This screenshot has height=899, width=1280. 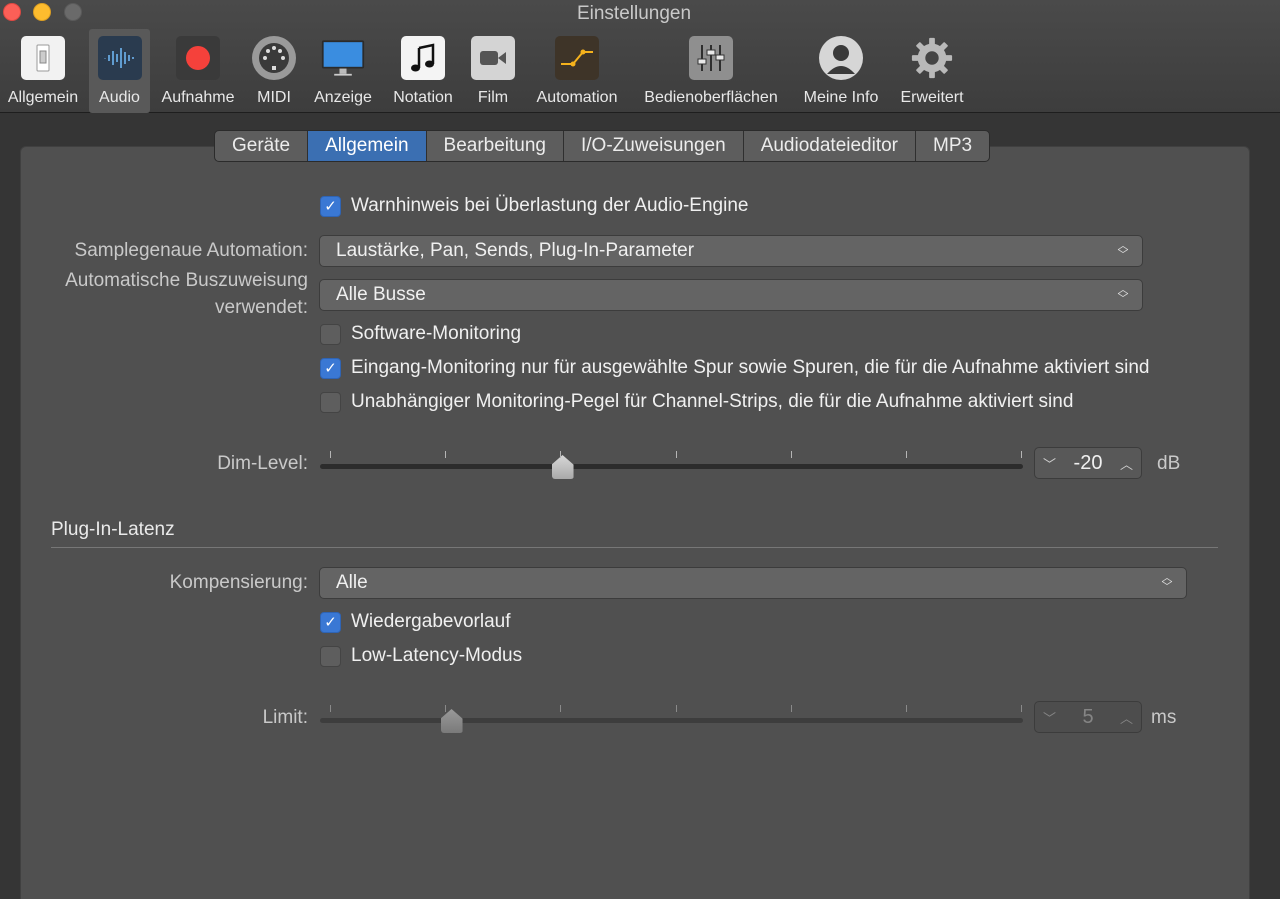 What do you see at coordinates (330, 656) in the screenshot?
I see `low-latency-checkbox` at bounding box center [330, 656].